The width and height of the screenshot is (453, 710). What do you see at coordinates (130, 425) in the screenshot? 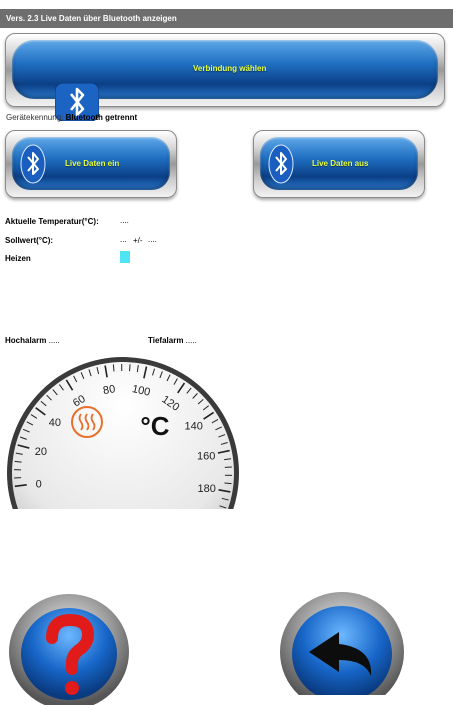
I see `temperature-gauge: 020406080100120140160180 °C` at bounding box center [130, 425].